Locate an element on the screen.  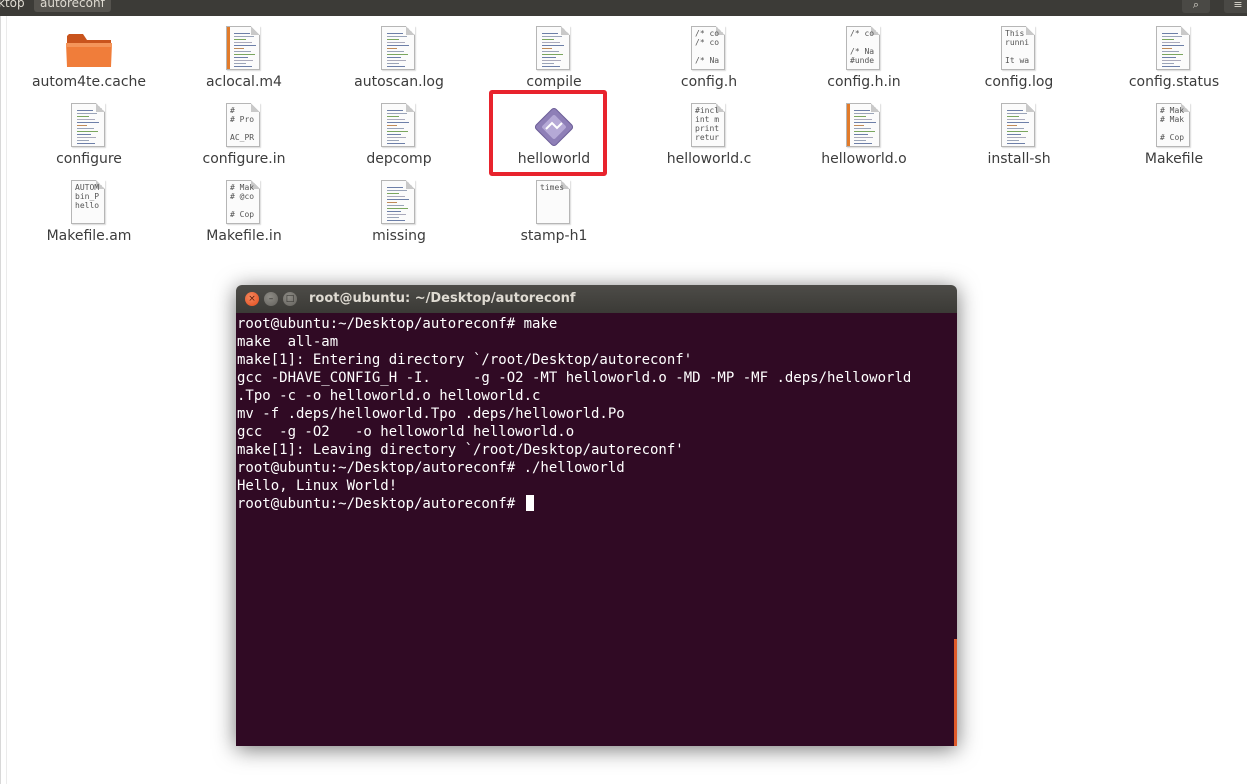
text-preview-icon: AUTOM bin_P hello is located at coordinates (89, 202).